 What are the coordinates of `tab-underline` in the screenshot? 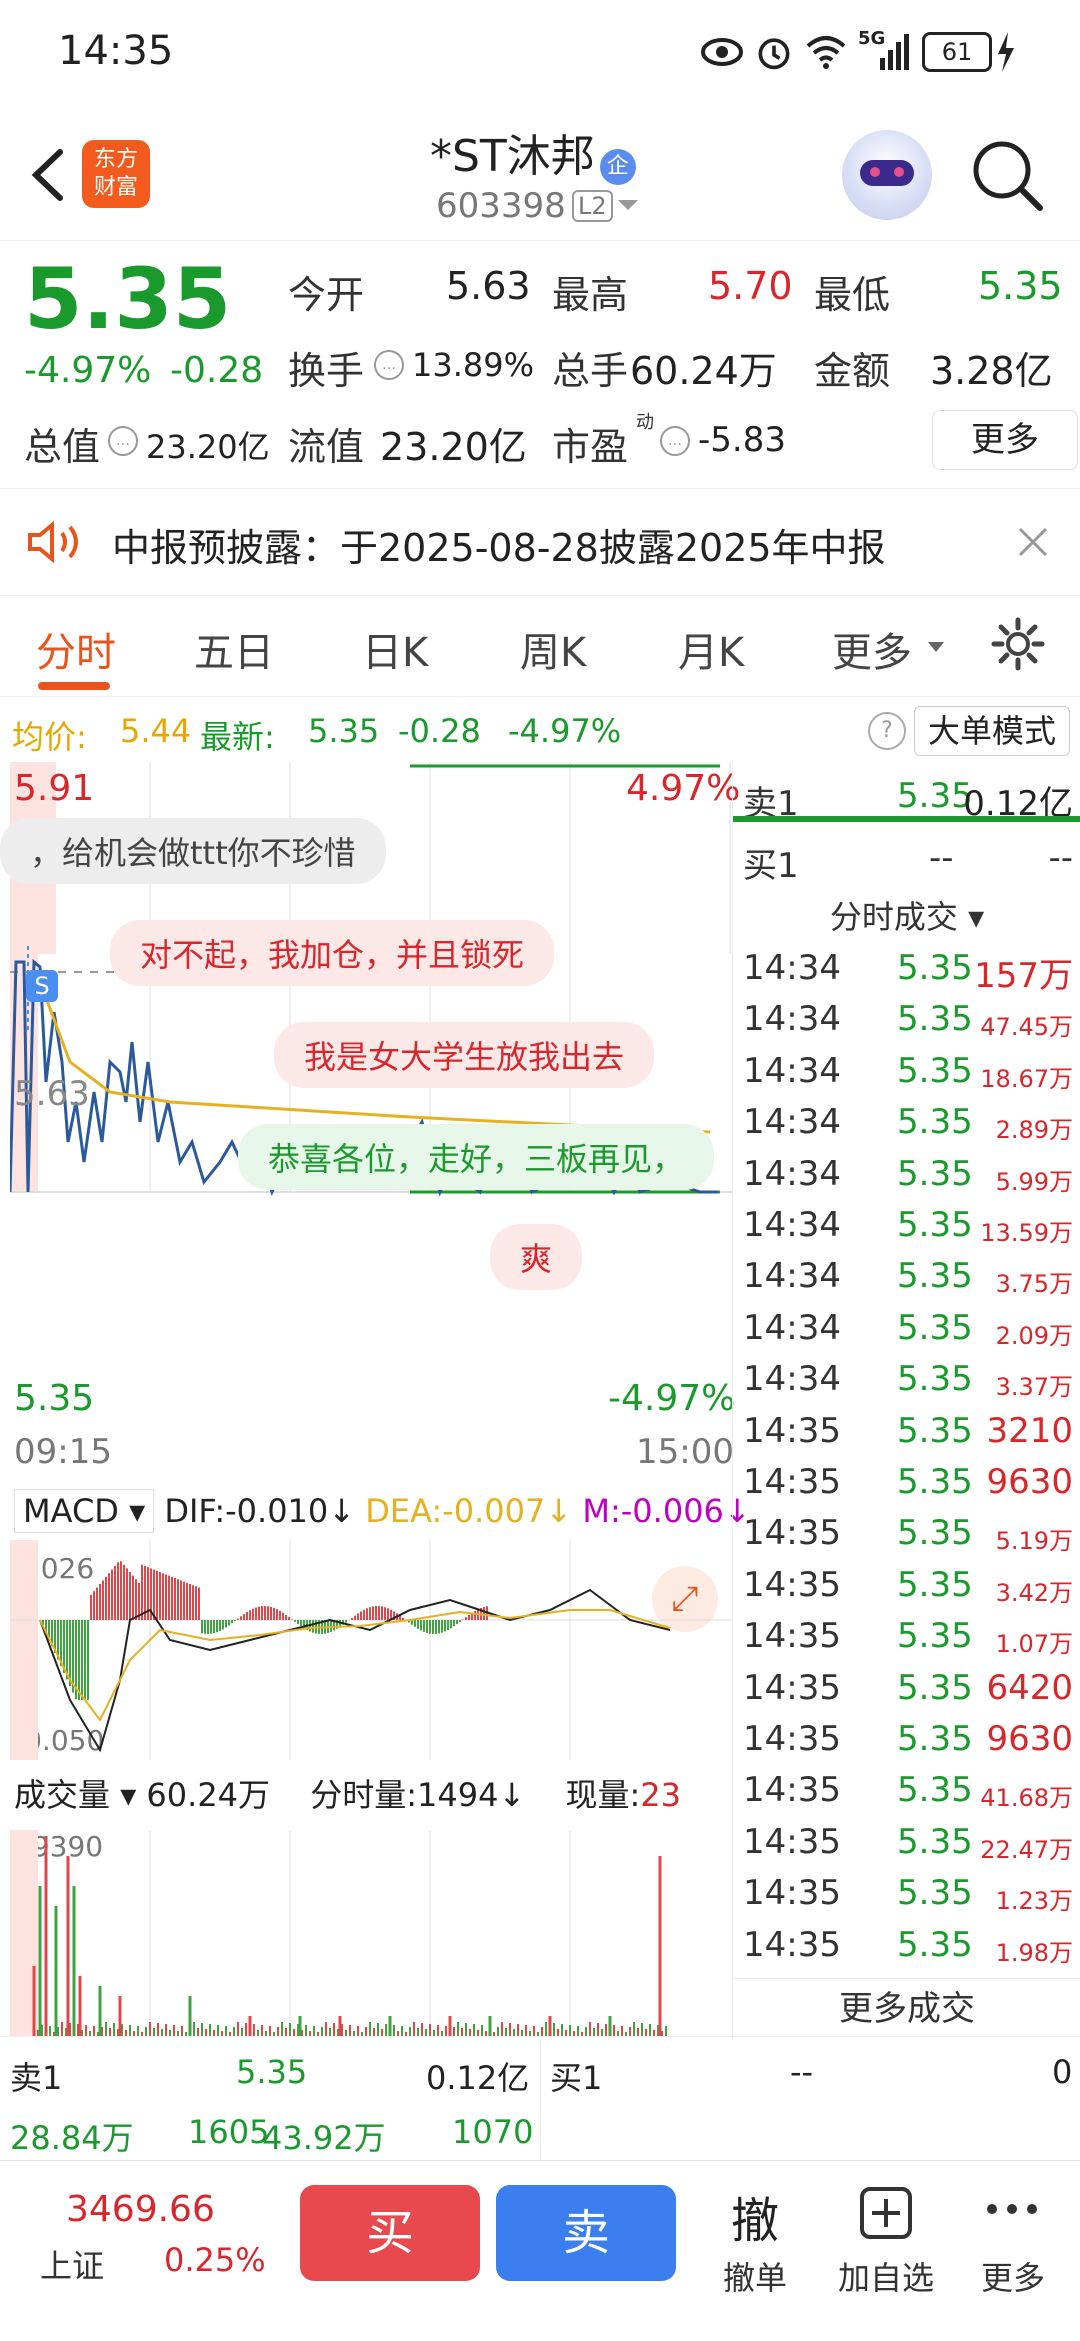 It's located at (74, 686).